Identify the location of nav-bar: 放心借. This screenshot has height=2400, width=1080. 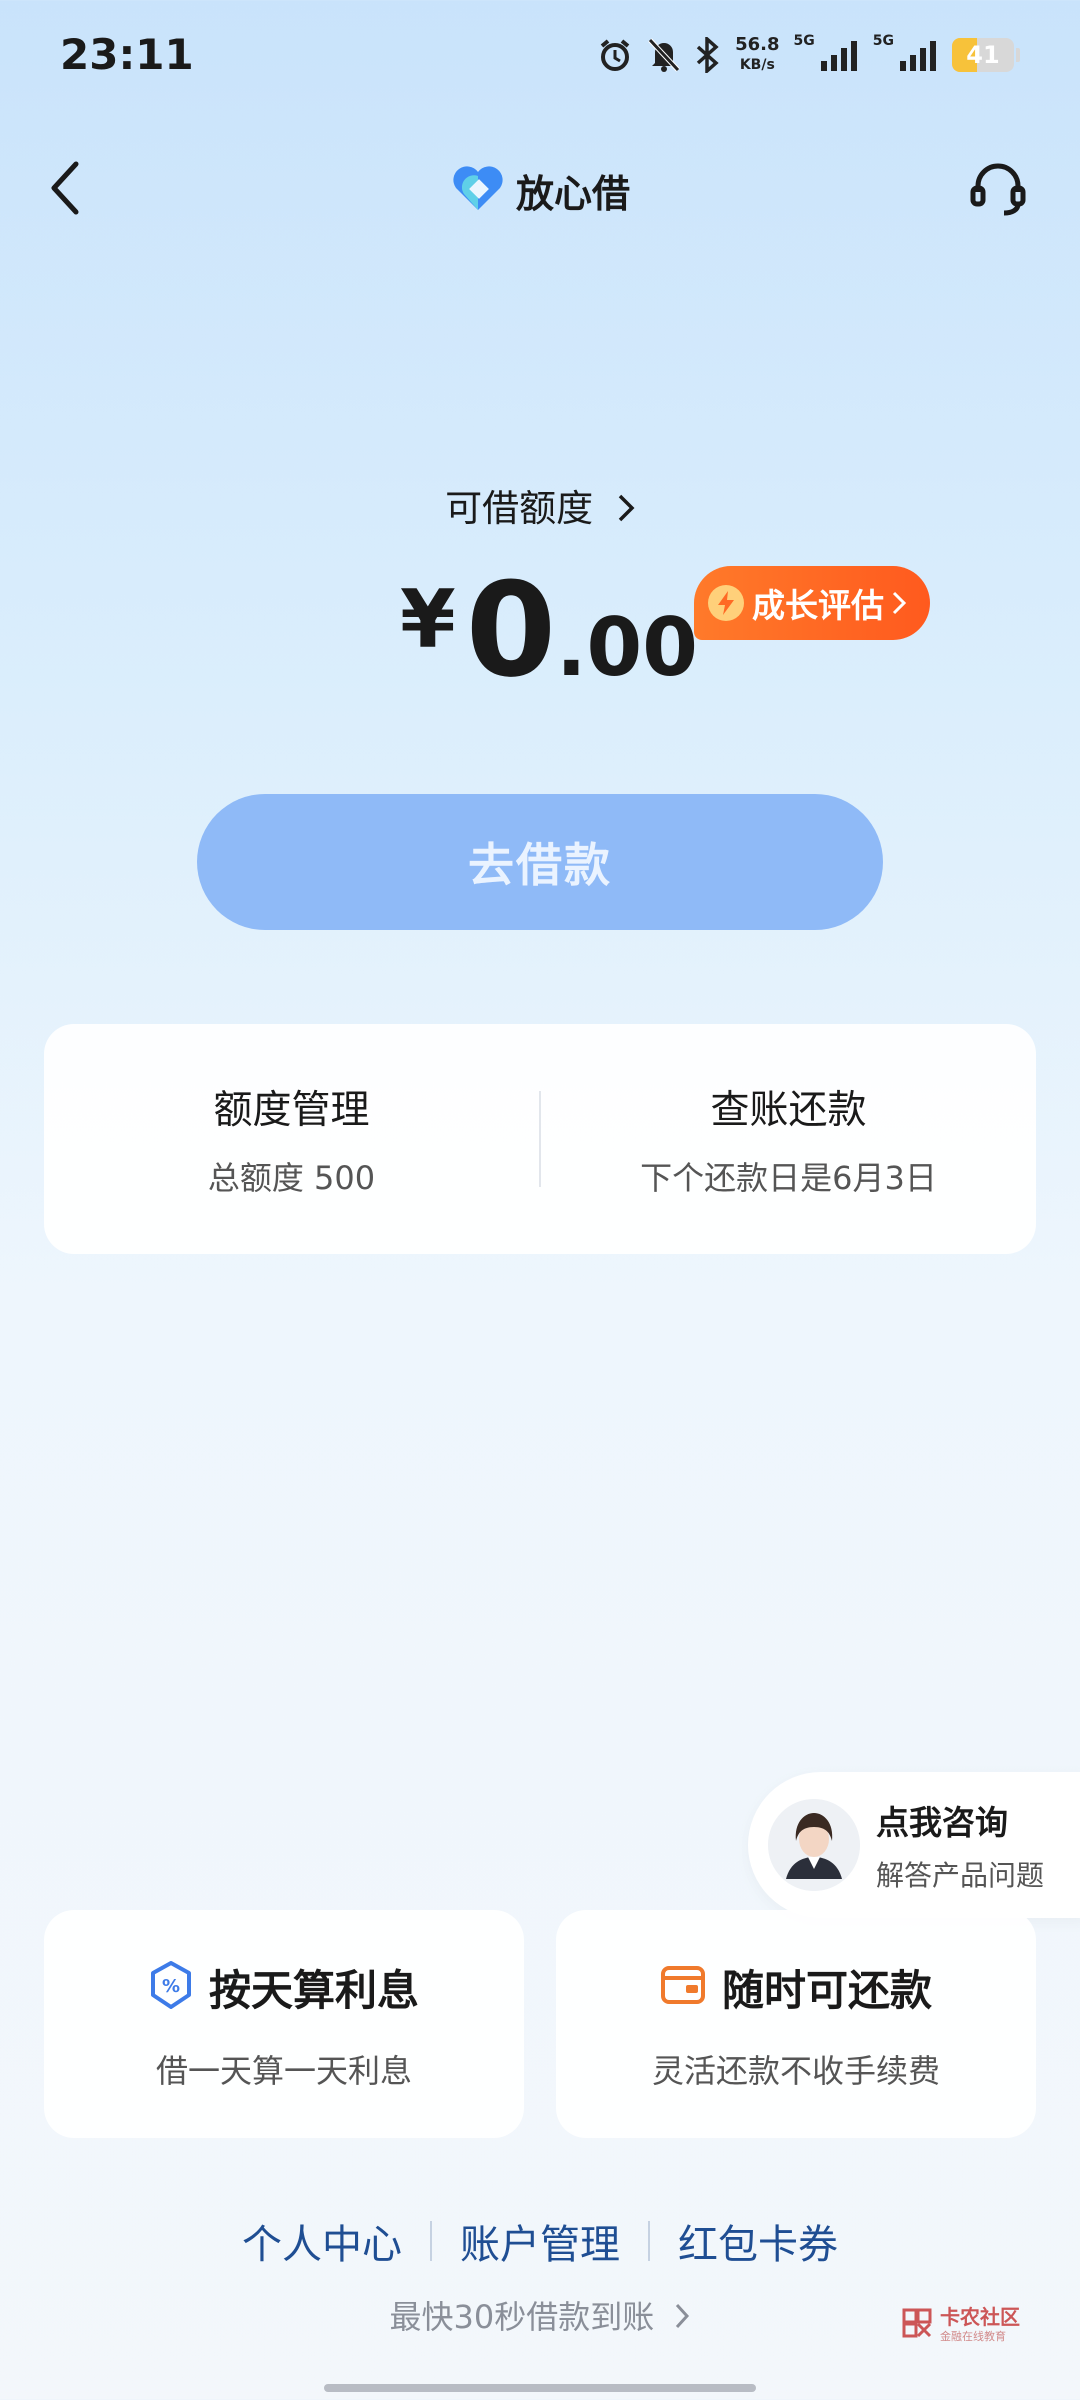
(540, 190).